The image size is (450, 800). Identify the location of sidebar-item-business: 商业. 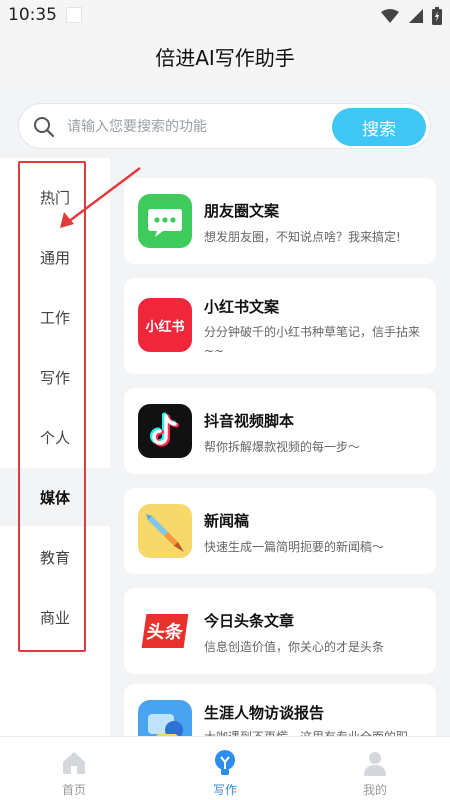
(55, 617).